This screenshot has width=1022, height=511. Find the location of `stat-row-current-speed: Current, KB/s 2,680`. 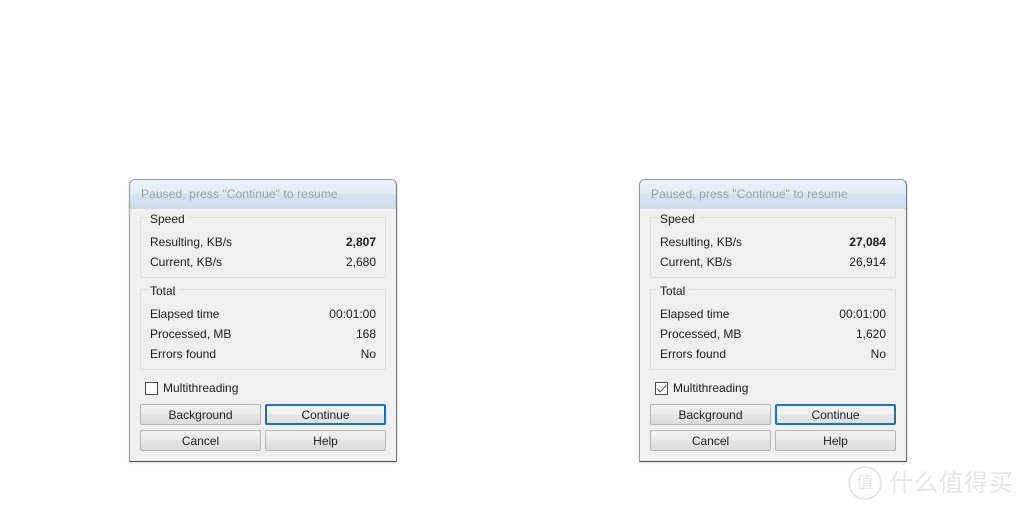

stat-row-current-speed: Current, KB/s 2,680 is located at coordinates (263, 262).